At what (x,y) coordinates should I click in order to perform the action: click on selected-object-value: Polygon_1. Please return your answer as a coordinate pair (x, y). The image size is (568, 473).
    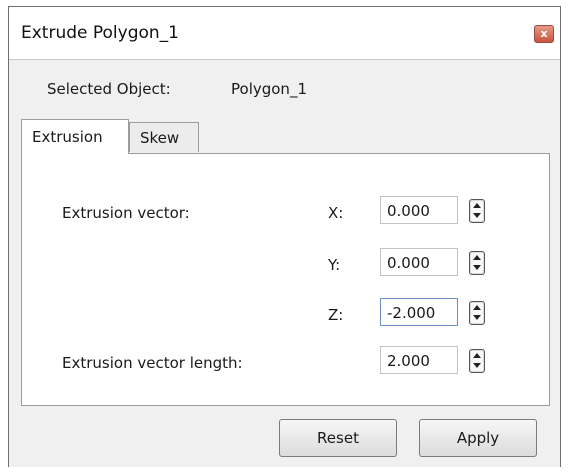
    Looking at the image, I should click on (269, 89).